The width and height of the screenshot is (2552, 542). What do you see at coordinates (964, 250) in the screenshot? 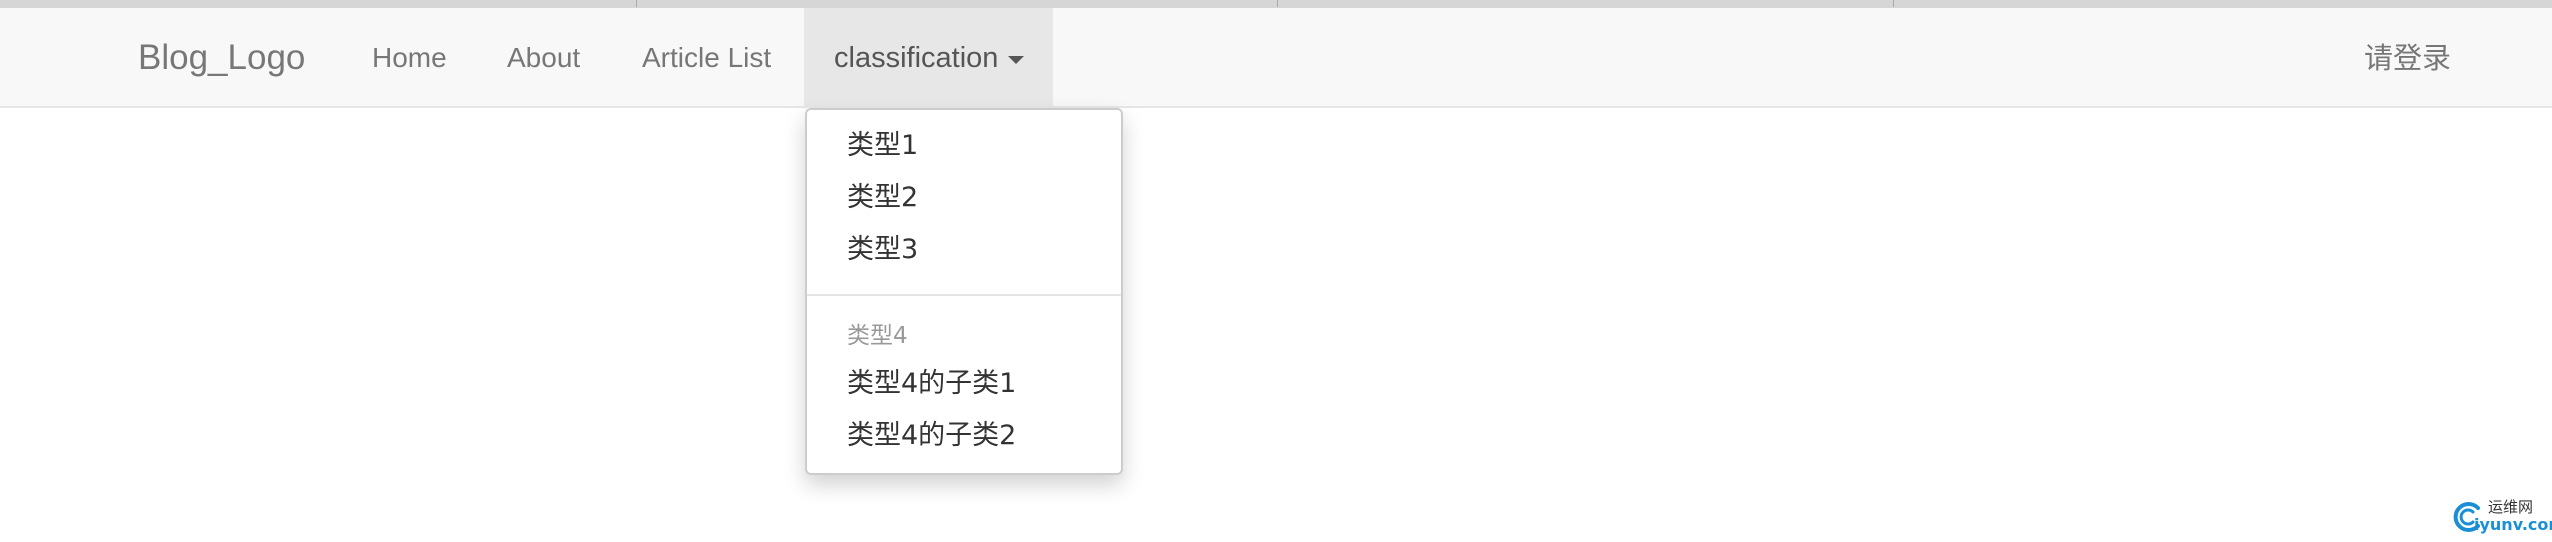
I see `dropdown-item-type3: 类型3` at bounding box center [964, 250].